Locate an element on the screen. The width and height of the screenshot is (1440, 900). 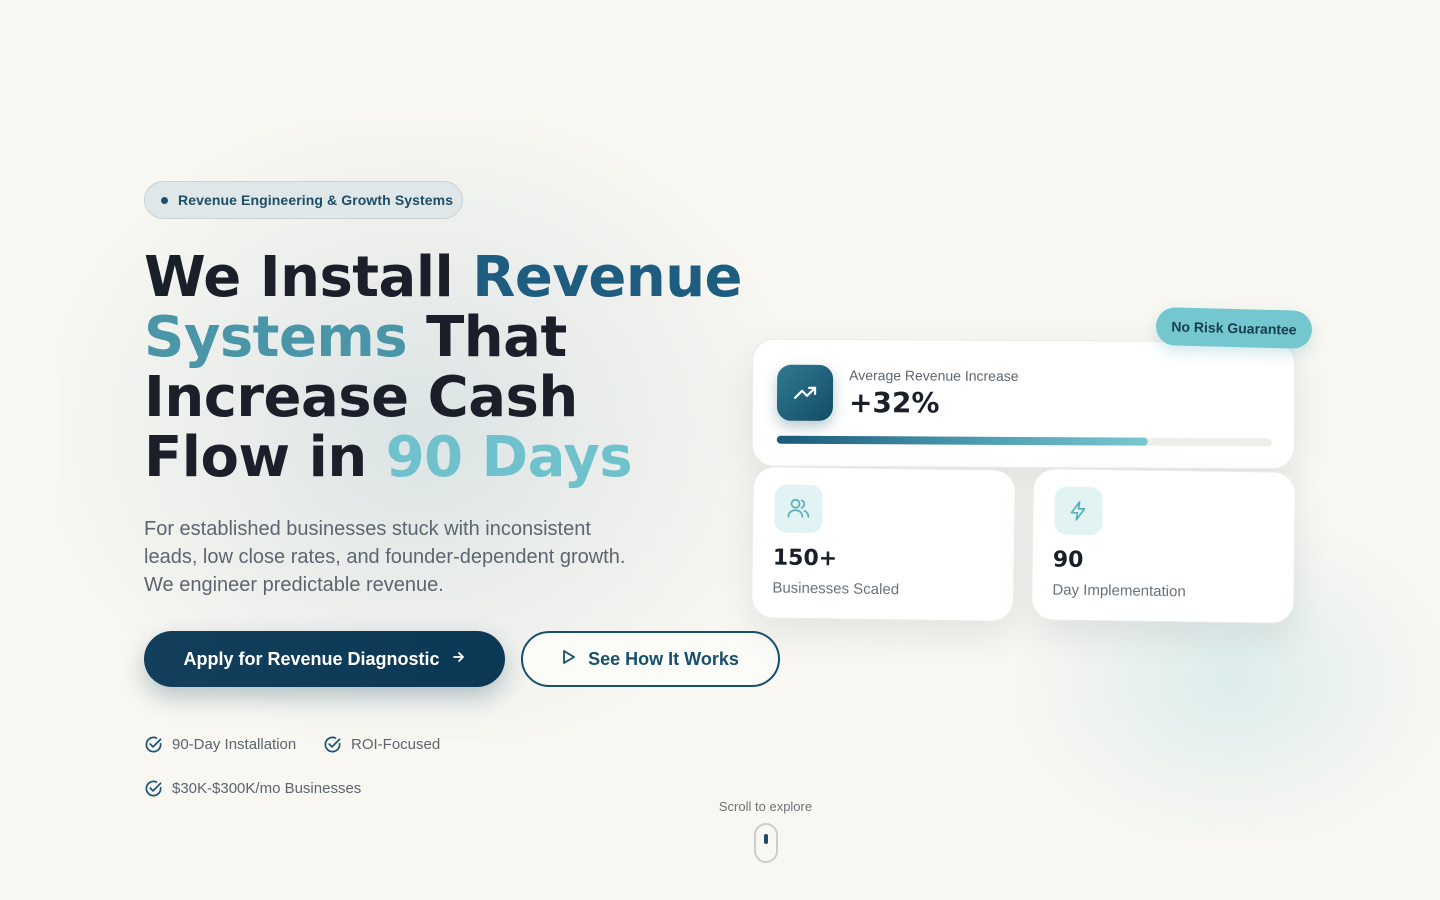
headline-line-1: We Install Revenue is located at coordinates (454, 278).